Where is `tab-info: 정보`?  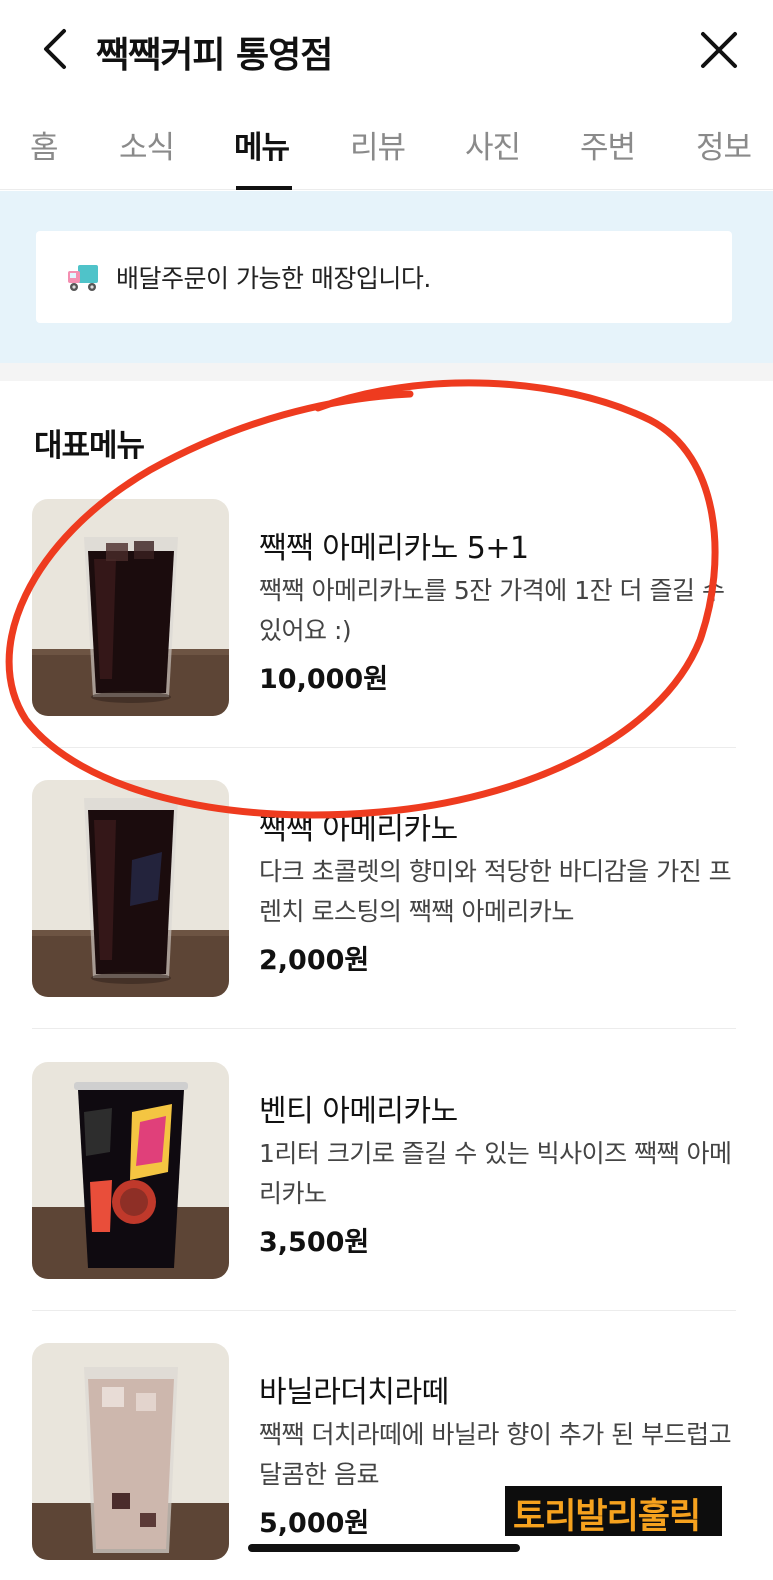
tab-info: 정보 is located at coordinates (724, 144).